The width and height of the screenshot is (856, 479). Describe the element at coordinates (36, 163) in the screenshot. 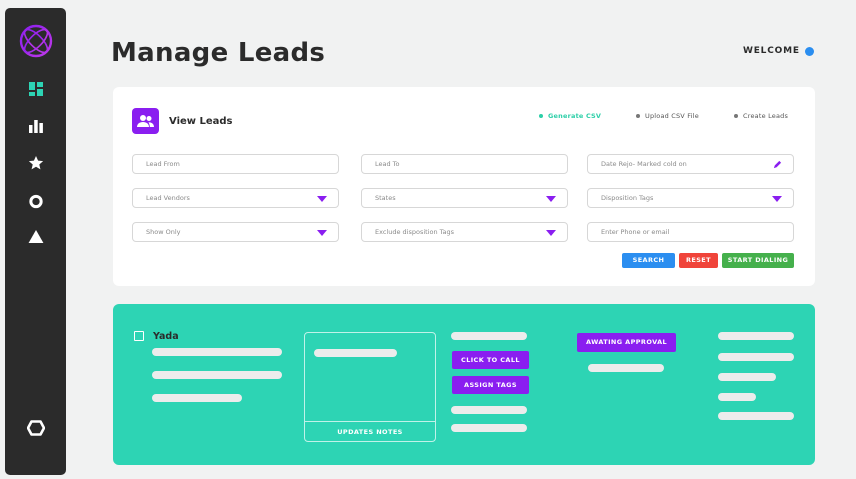

I see `star-icon` at that location.